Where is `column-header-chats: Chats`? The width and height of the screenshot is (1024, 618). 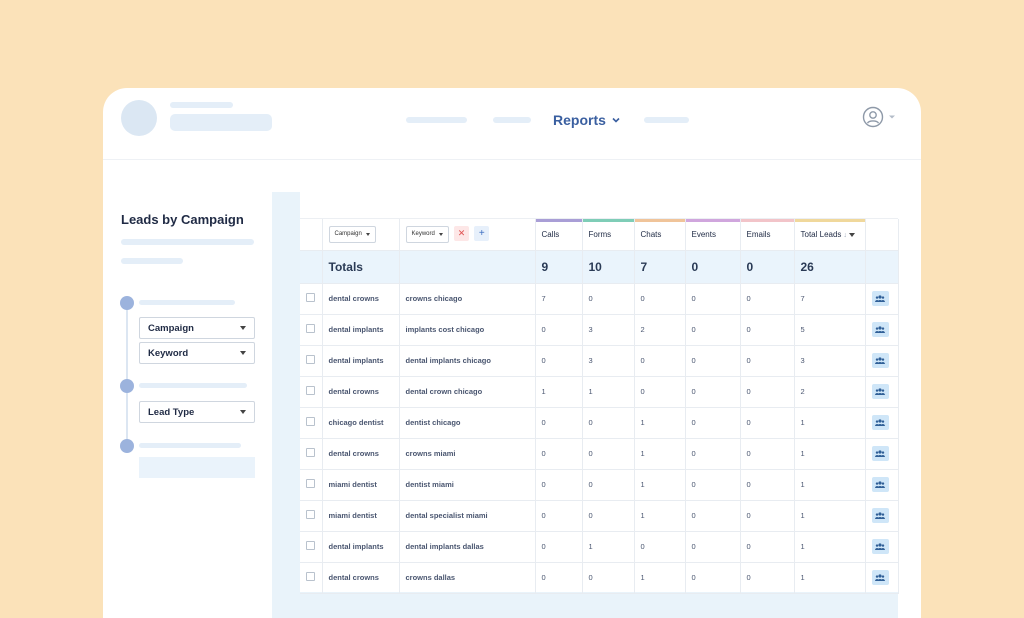
column-header-chats: Chats is located at coordinates (660, 235).